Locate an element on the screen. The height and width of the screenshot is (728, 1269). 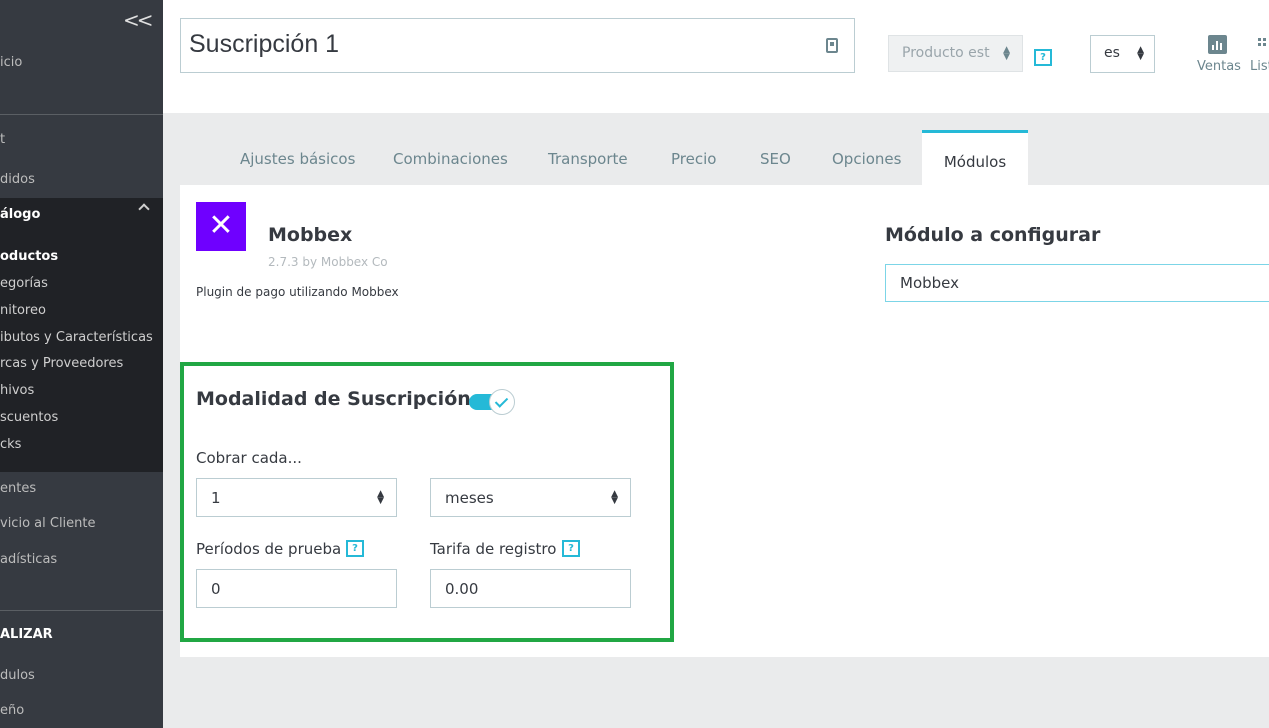
tab-basic-settings: Ajustes básicos is located at coordinates (297, 159).